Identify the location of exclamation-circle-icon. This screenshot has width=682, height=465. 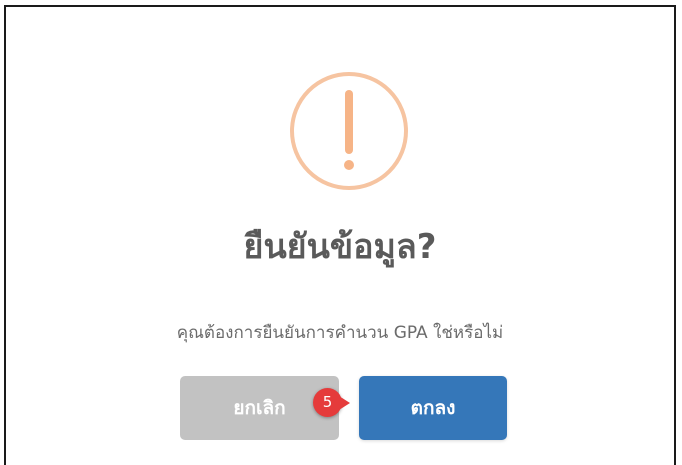
(349, 131).